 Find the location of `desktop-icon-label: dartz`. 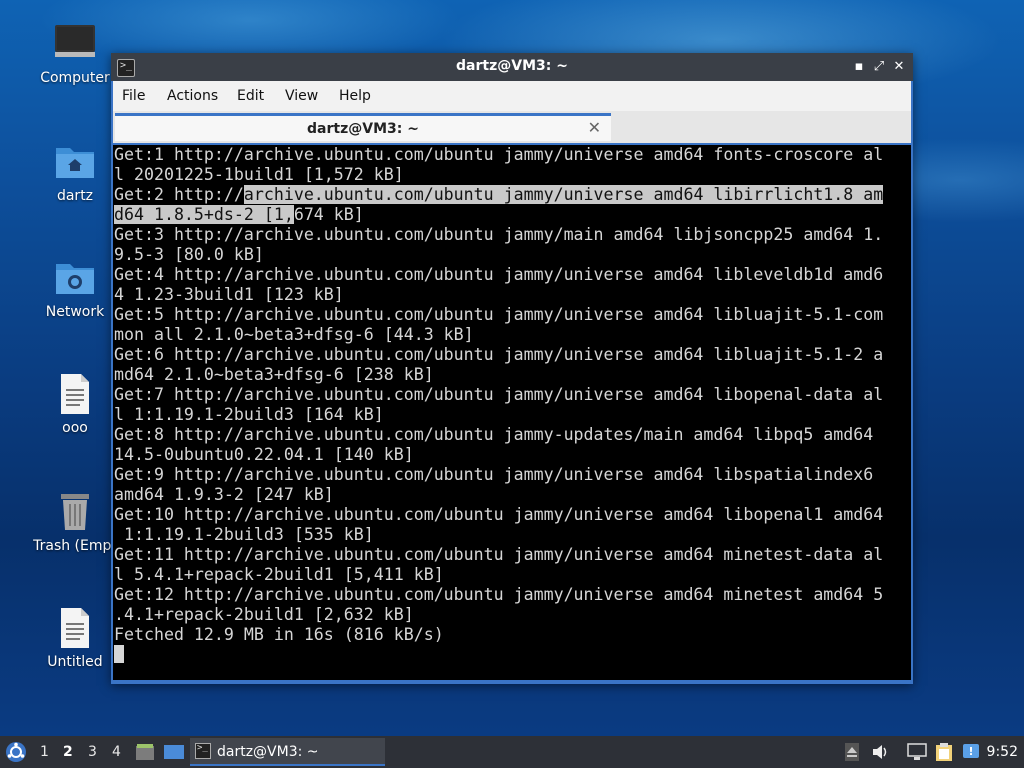

desktop-icon-label: dartz is located at coordinates (75, 196).